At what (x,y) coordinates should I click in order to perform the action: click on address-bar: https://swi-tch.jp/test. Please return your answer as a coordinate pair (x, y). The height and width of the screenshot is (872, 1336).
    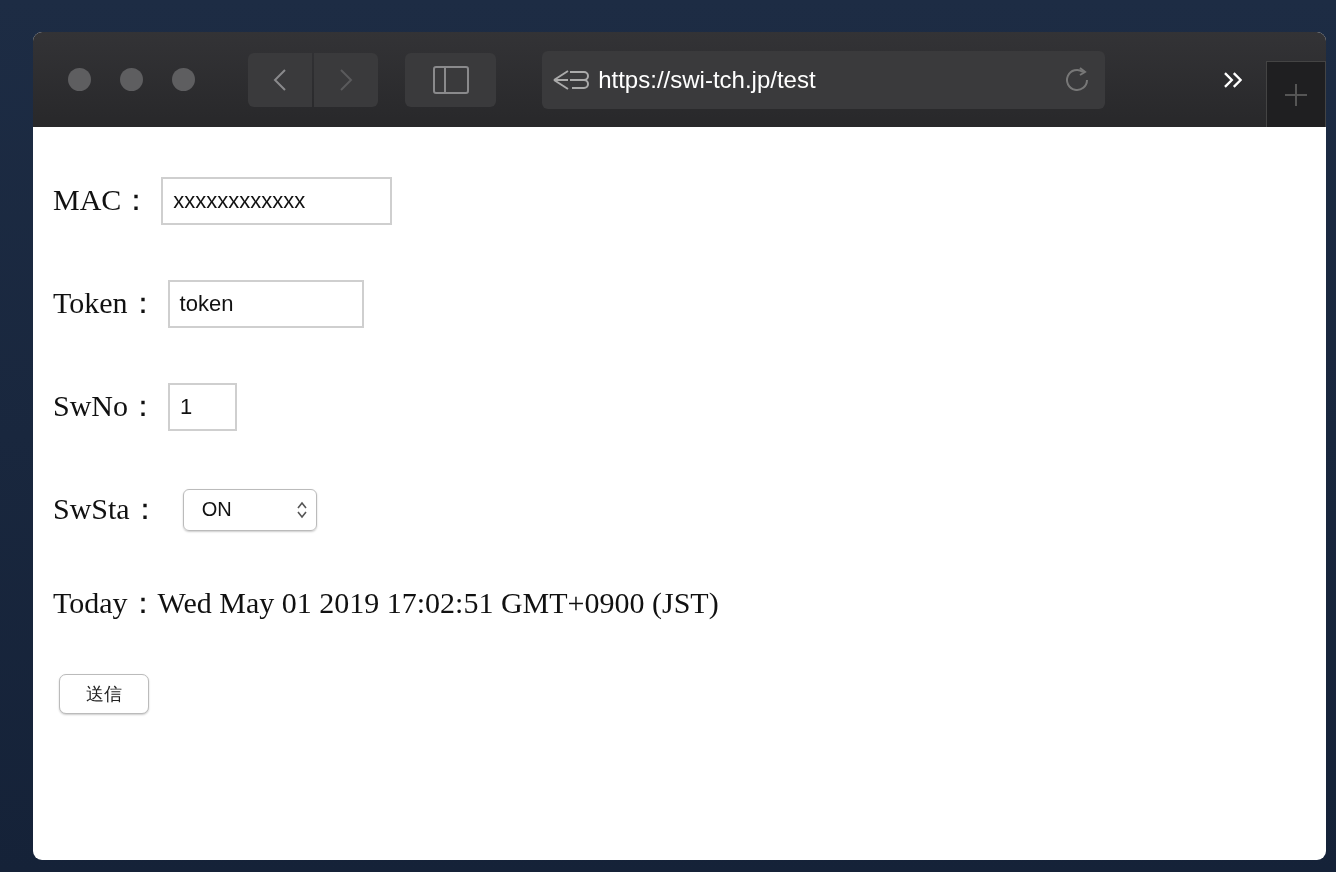
    Looking at the image, I should click on (823, 79).